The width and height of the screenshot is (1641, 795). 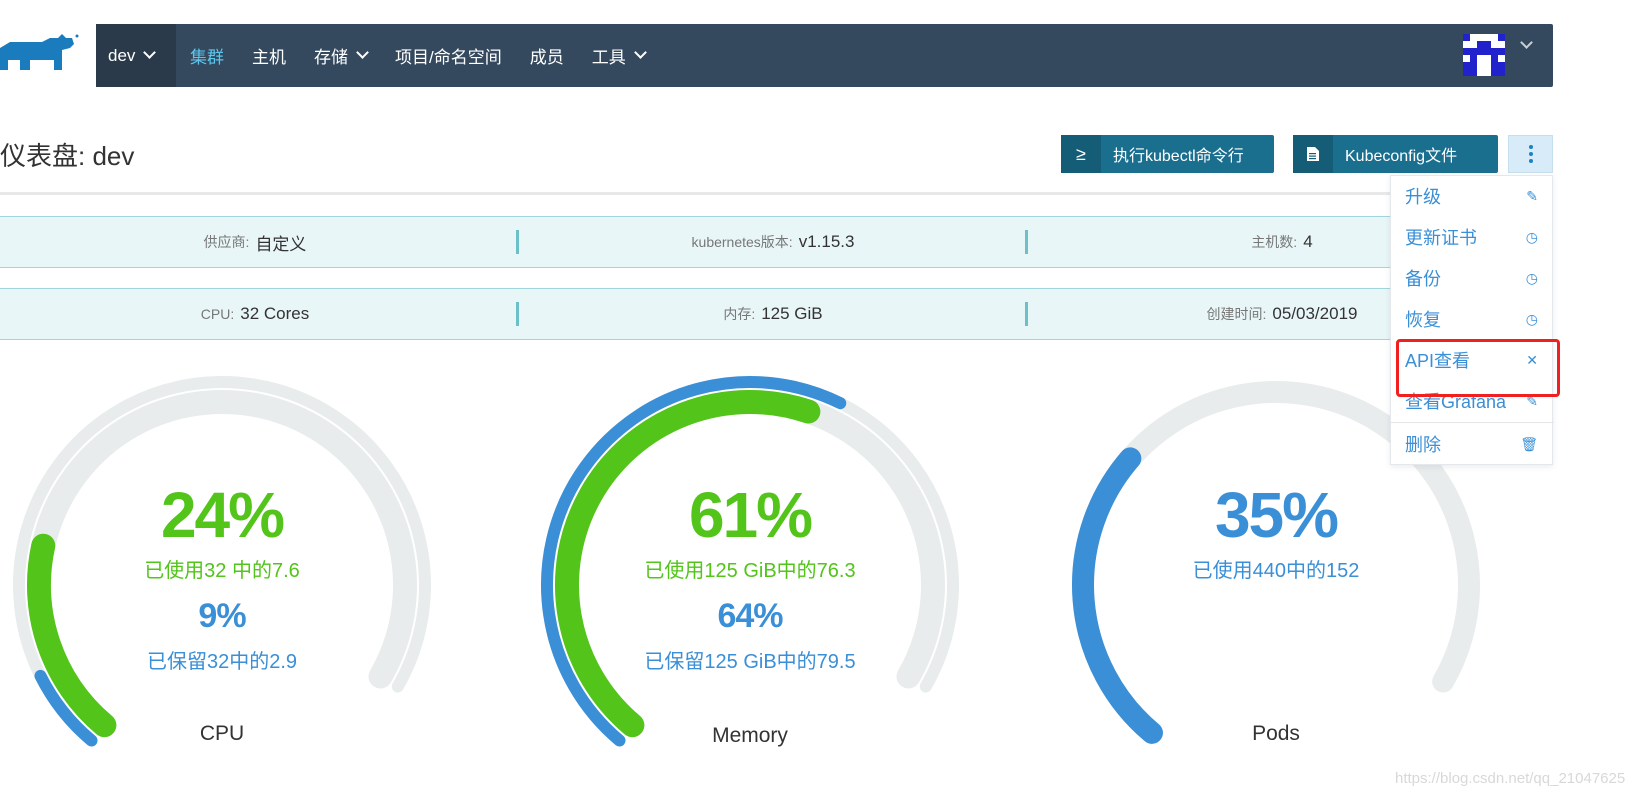 What do you see at coordinates (1423, 197) in the screenshot?
I see `menu-item-label: 升级` at bounding box center [1423, 197].